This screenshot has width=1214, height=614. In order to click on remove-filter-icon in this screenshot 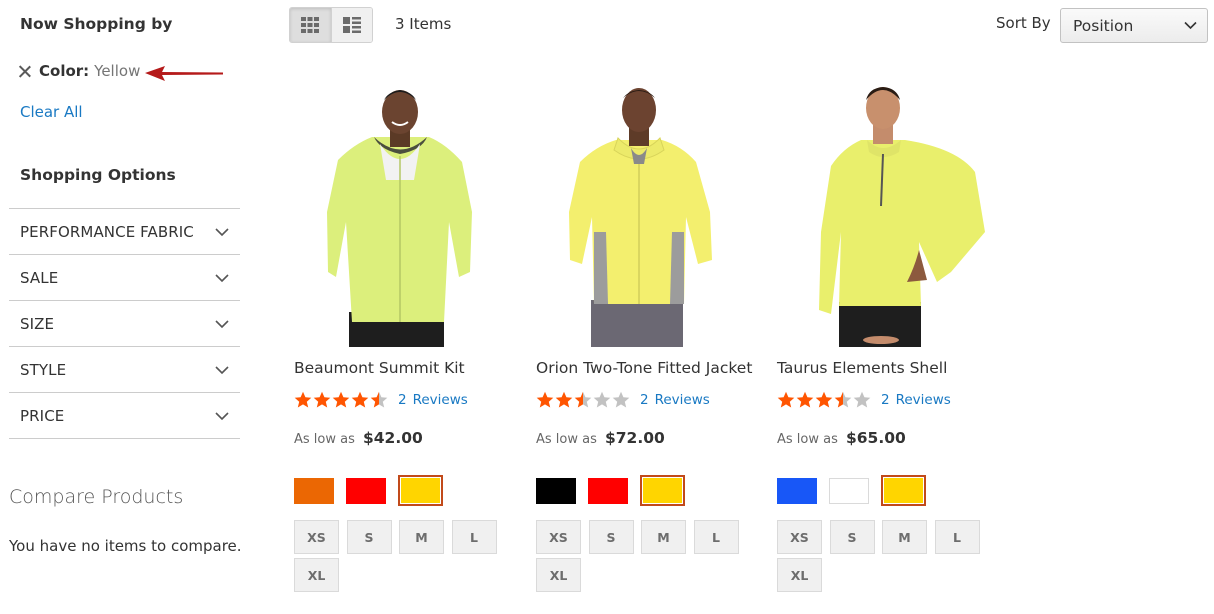, I will do `click(24, 71)`.